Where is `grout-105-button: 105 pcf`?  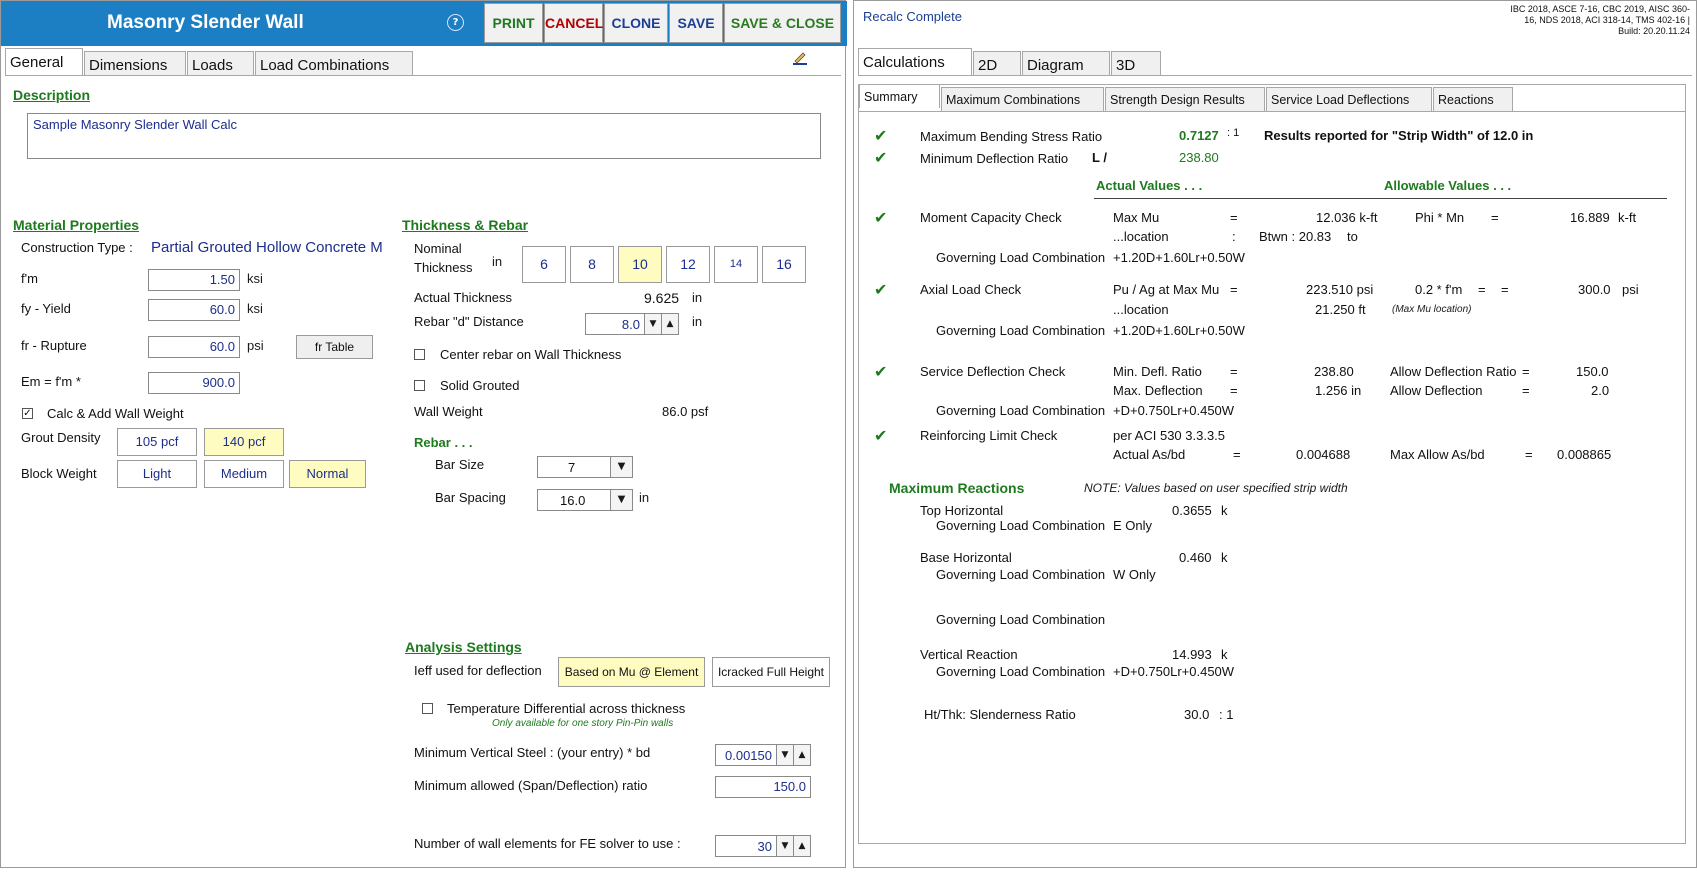
grout-105-button: 105 pcf is located at coordinates (157, 442).